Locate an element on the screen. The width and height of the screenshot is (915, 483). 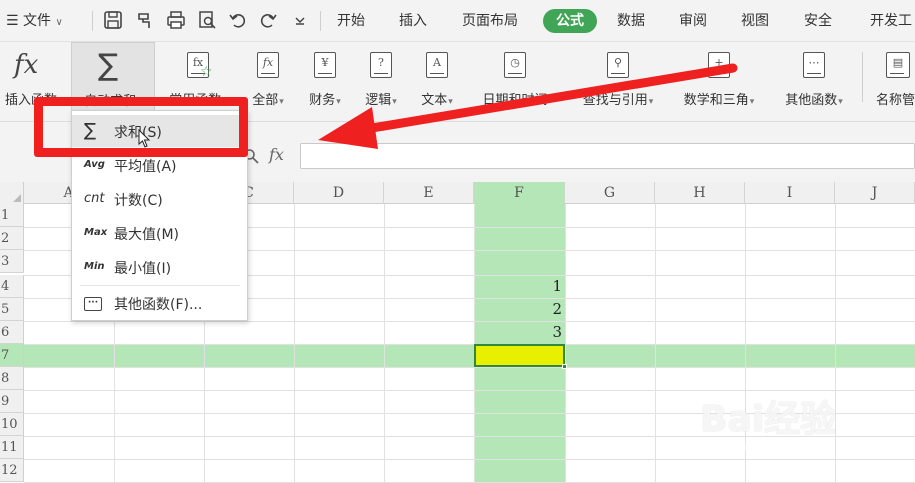
menu-item-max: Max 最大值(M) is located at coordinates (159, 233).